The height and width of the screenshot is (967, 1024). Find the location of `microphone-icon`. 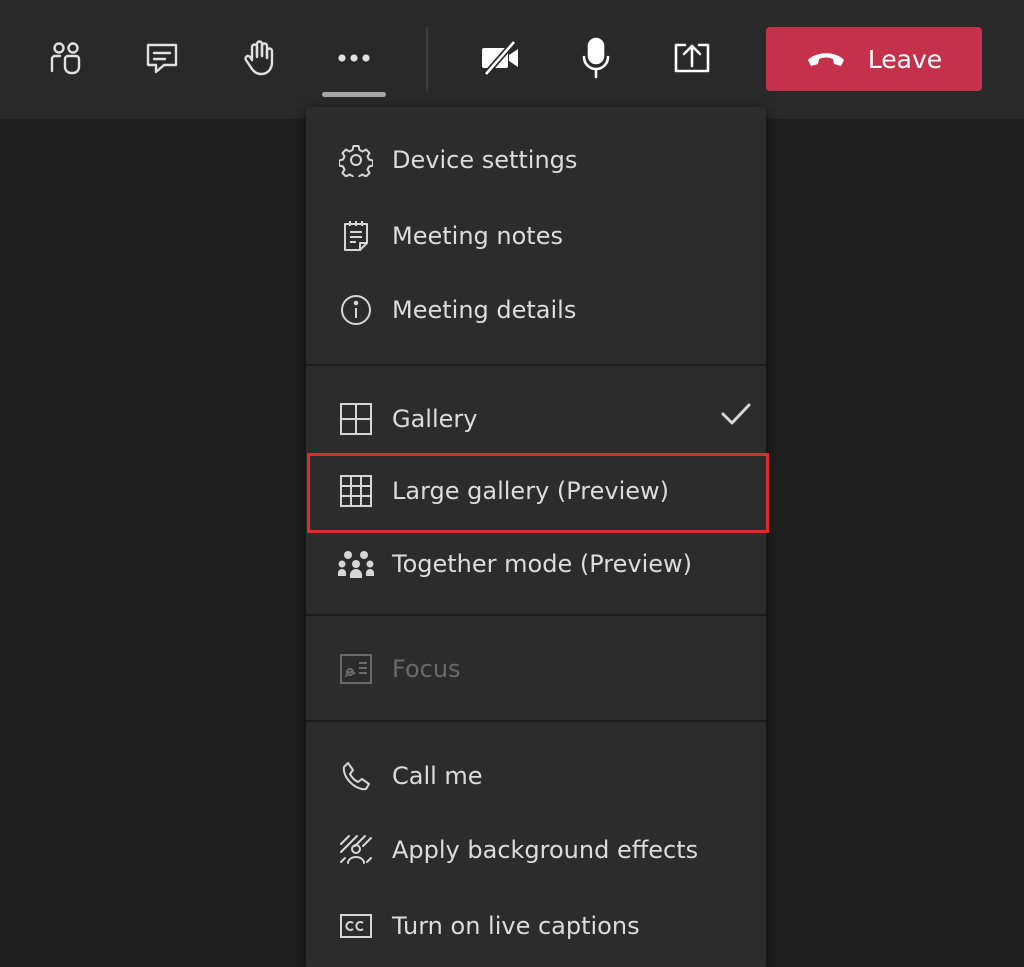

microphone-icon is located at coordinates (596, 58).